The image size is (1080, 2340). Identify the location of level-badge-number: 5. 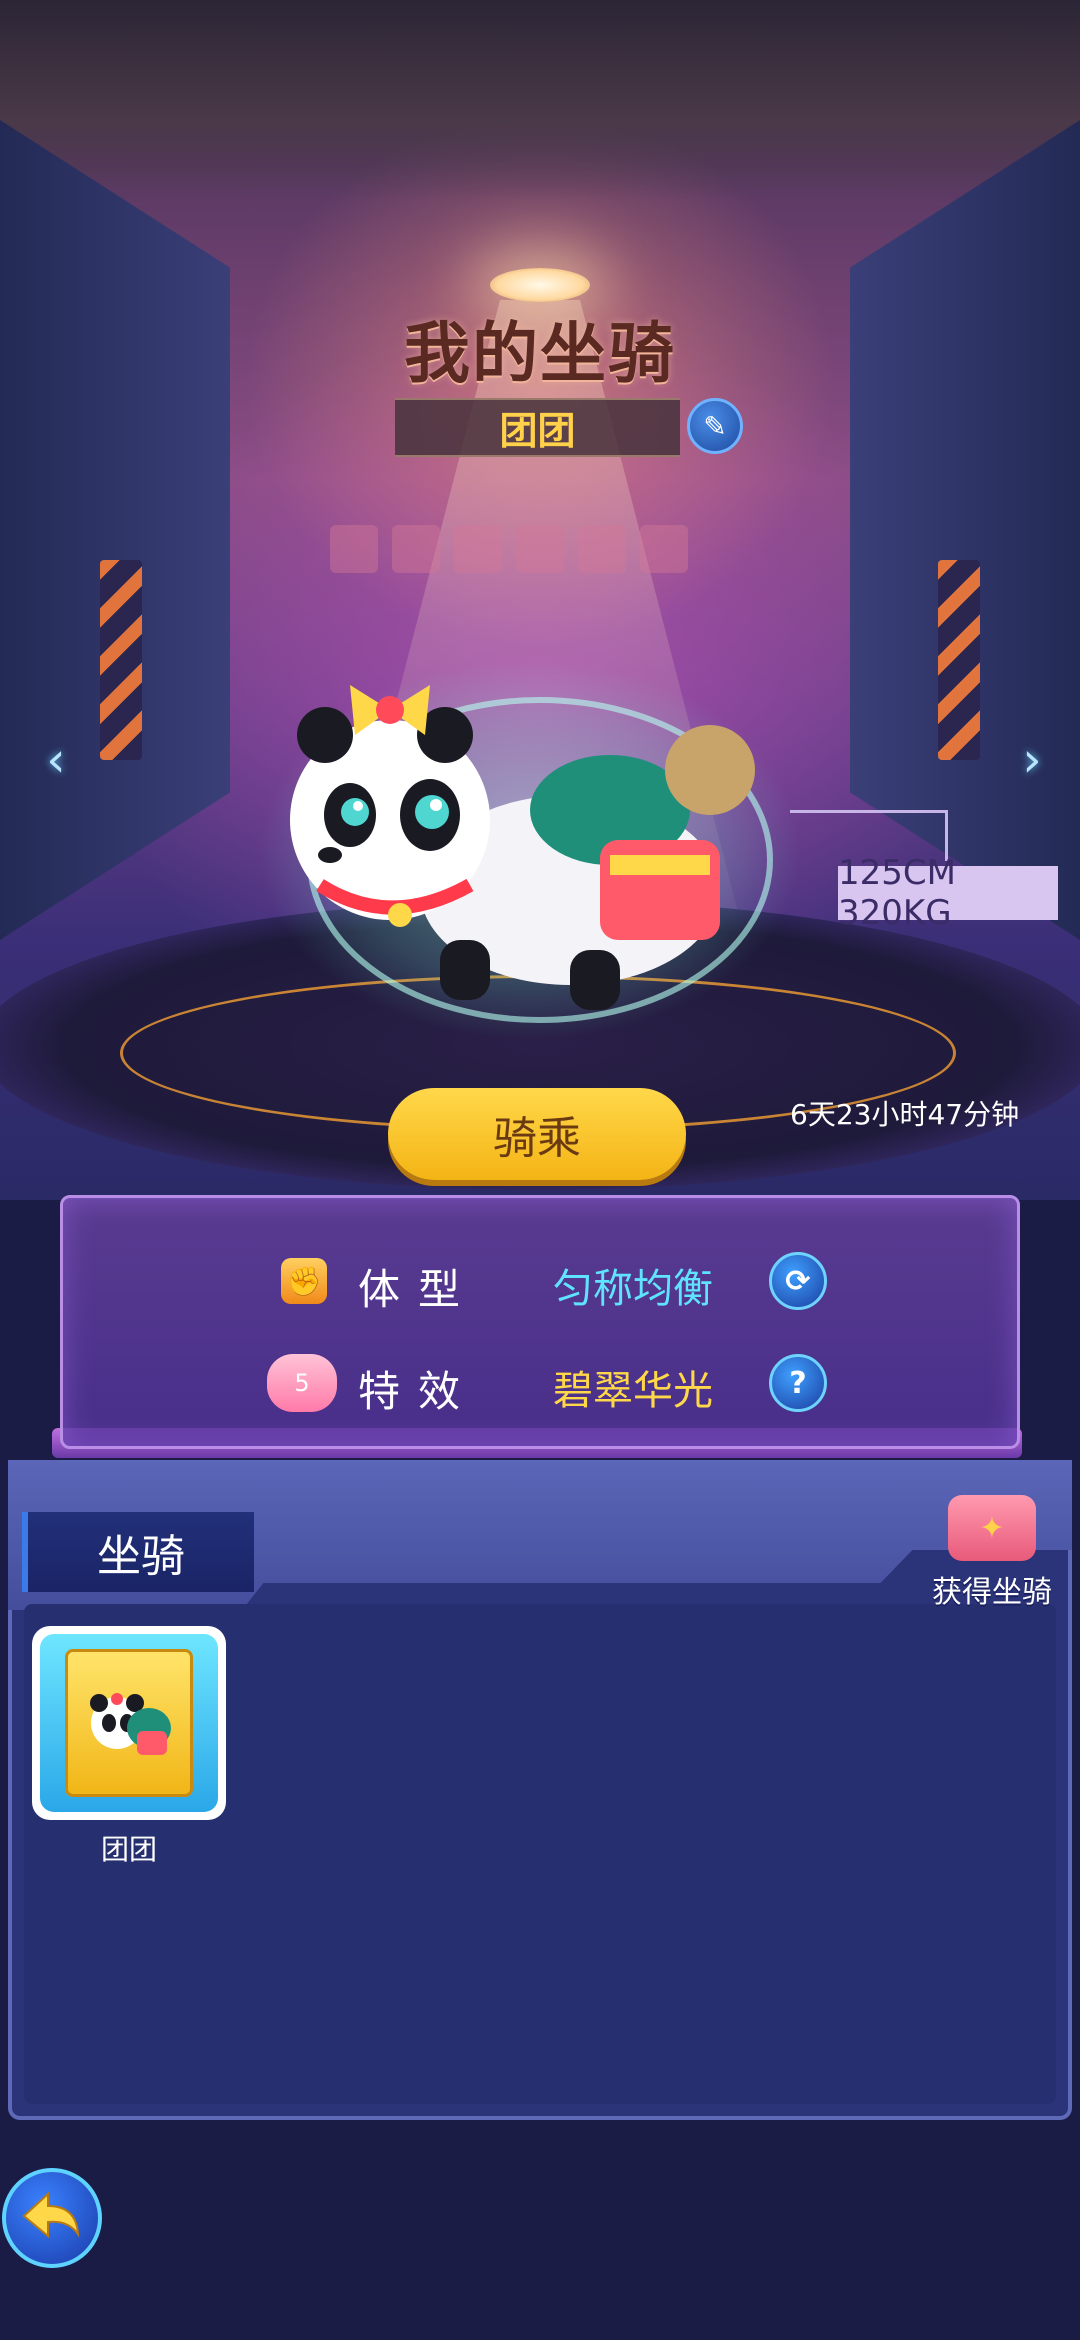
(302, 1383).